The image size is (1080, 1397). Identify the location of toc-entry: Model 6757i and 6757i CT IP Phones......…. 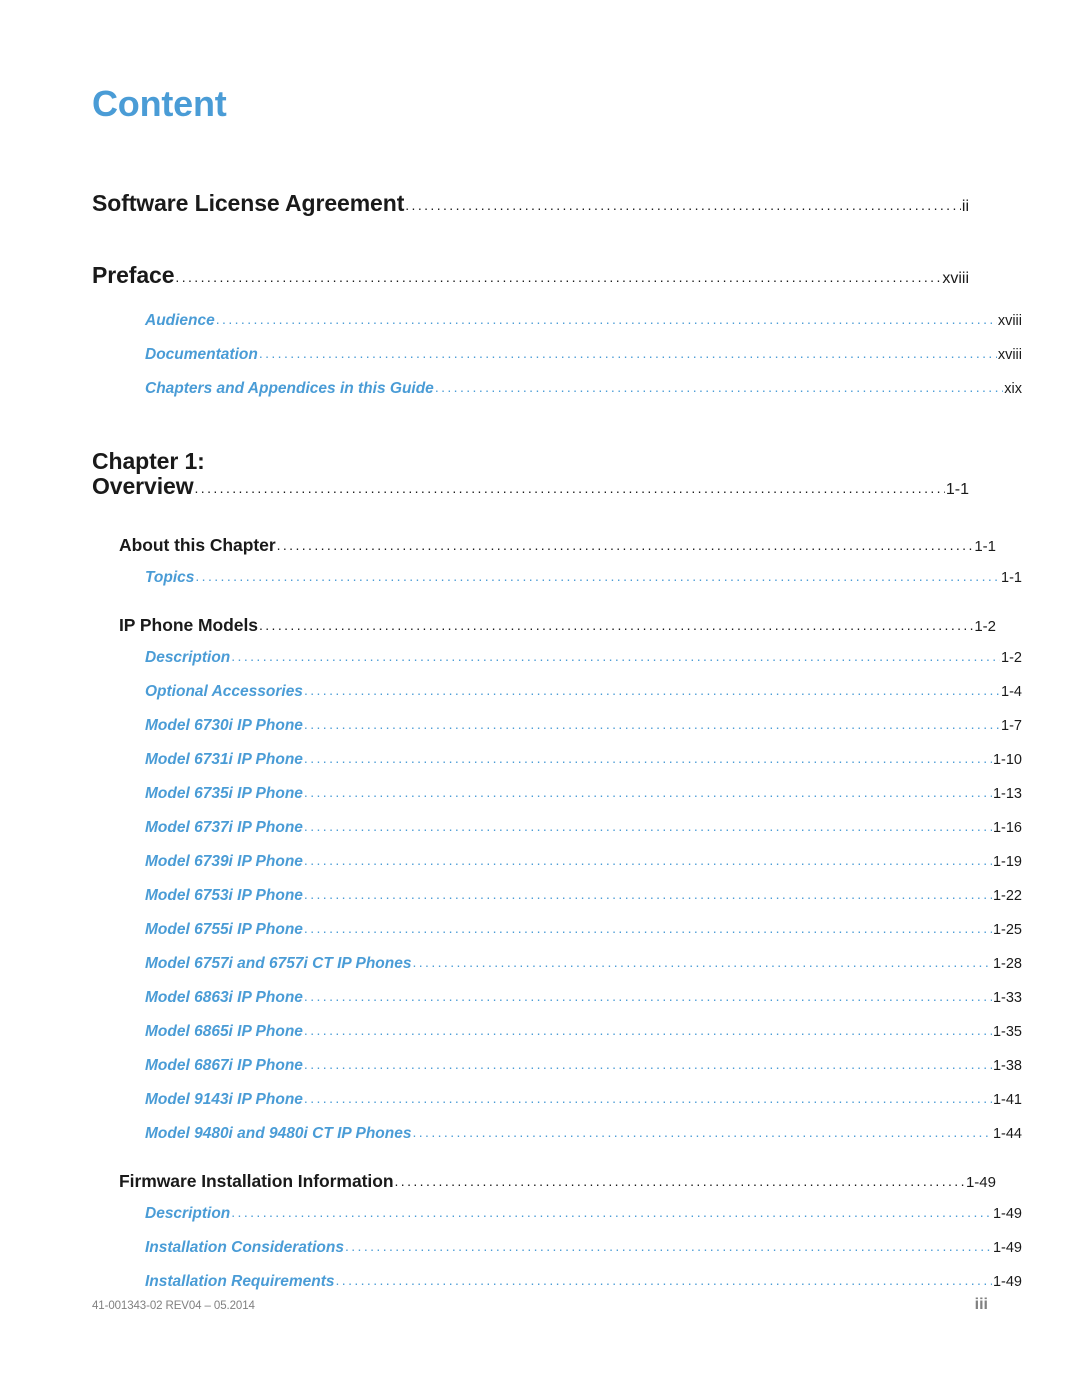
(583, 972).